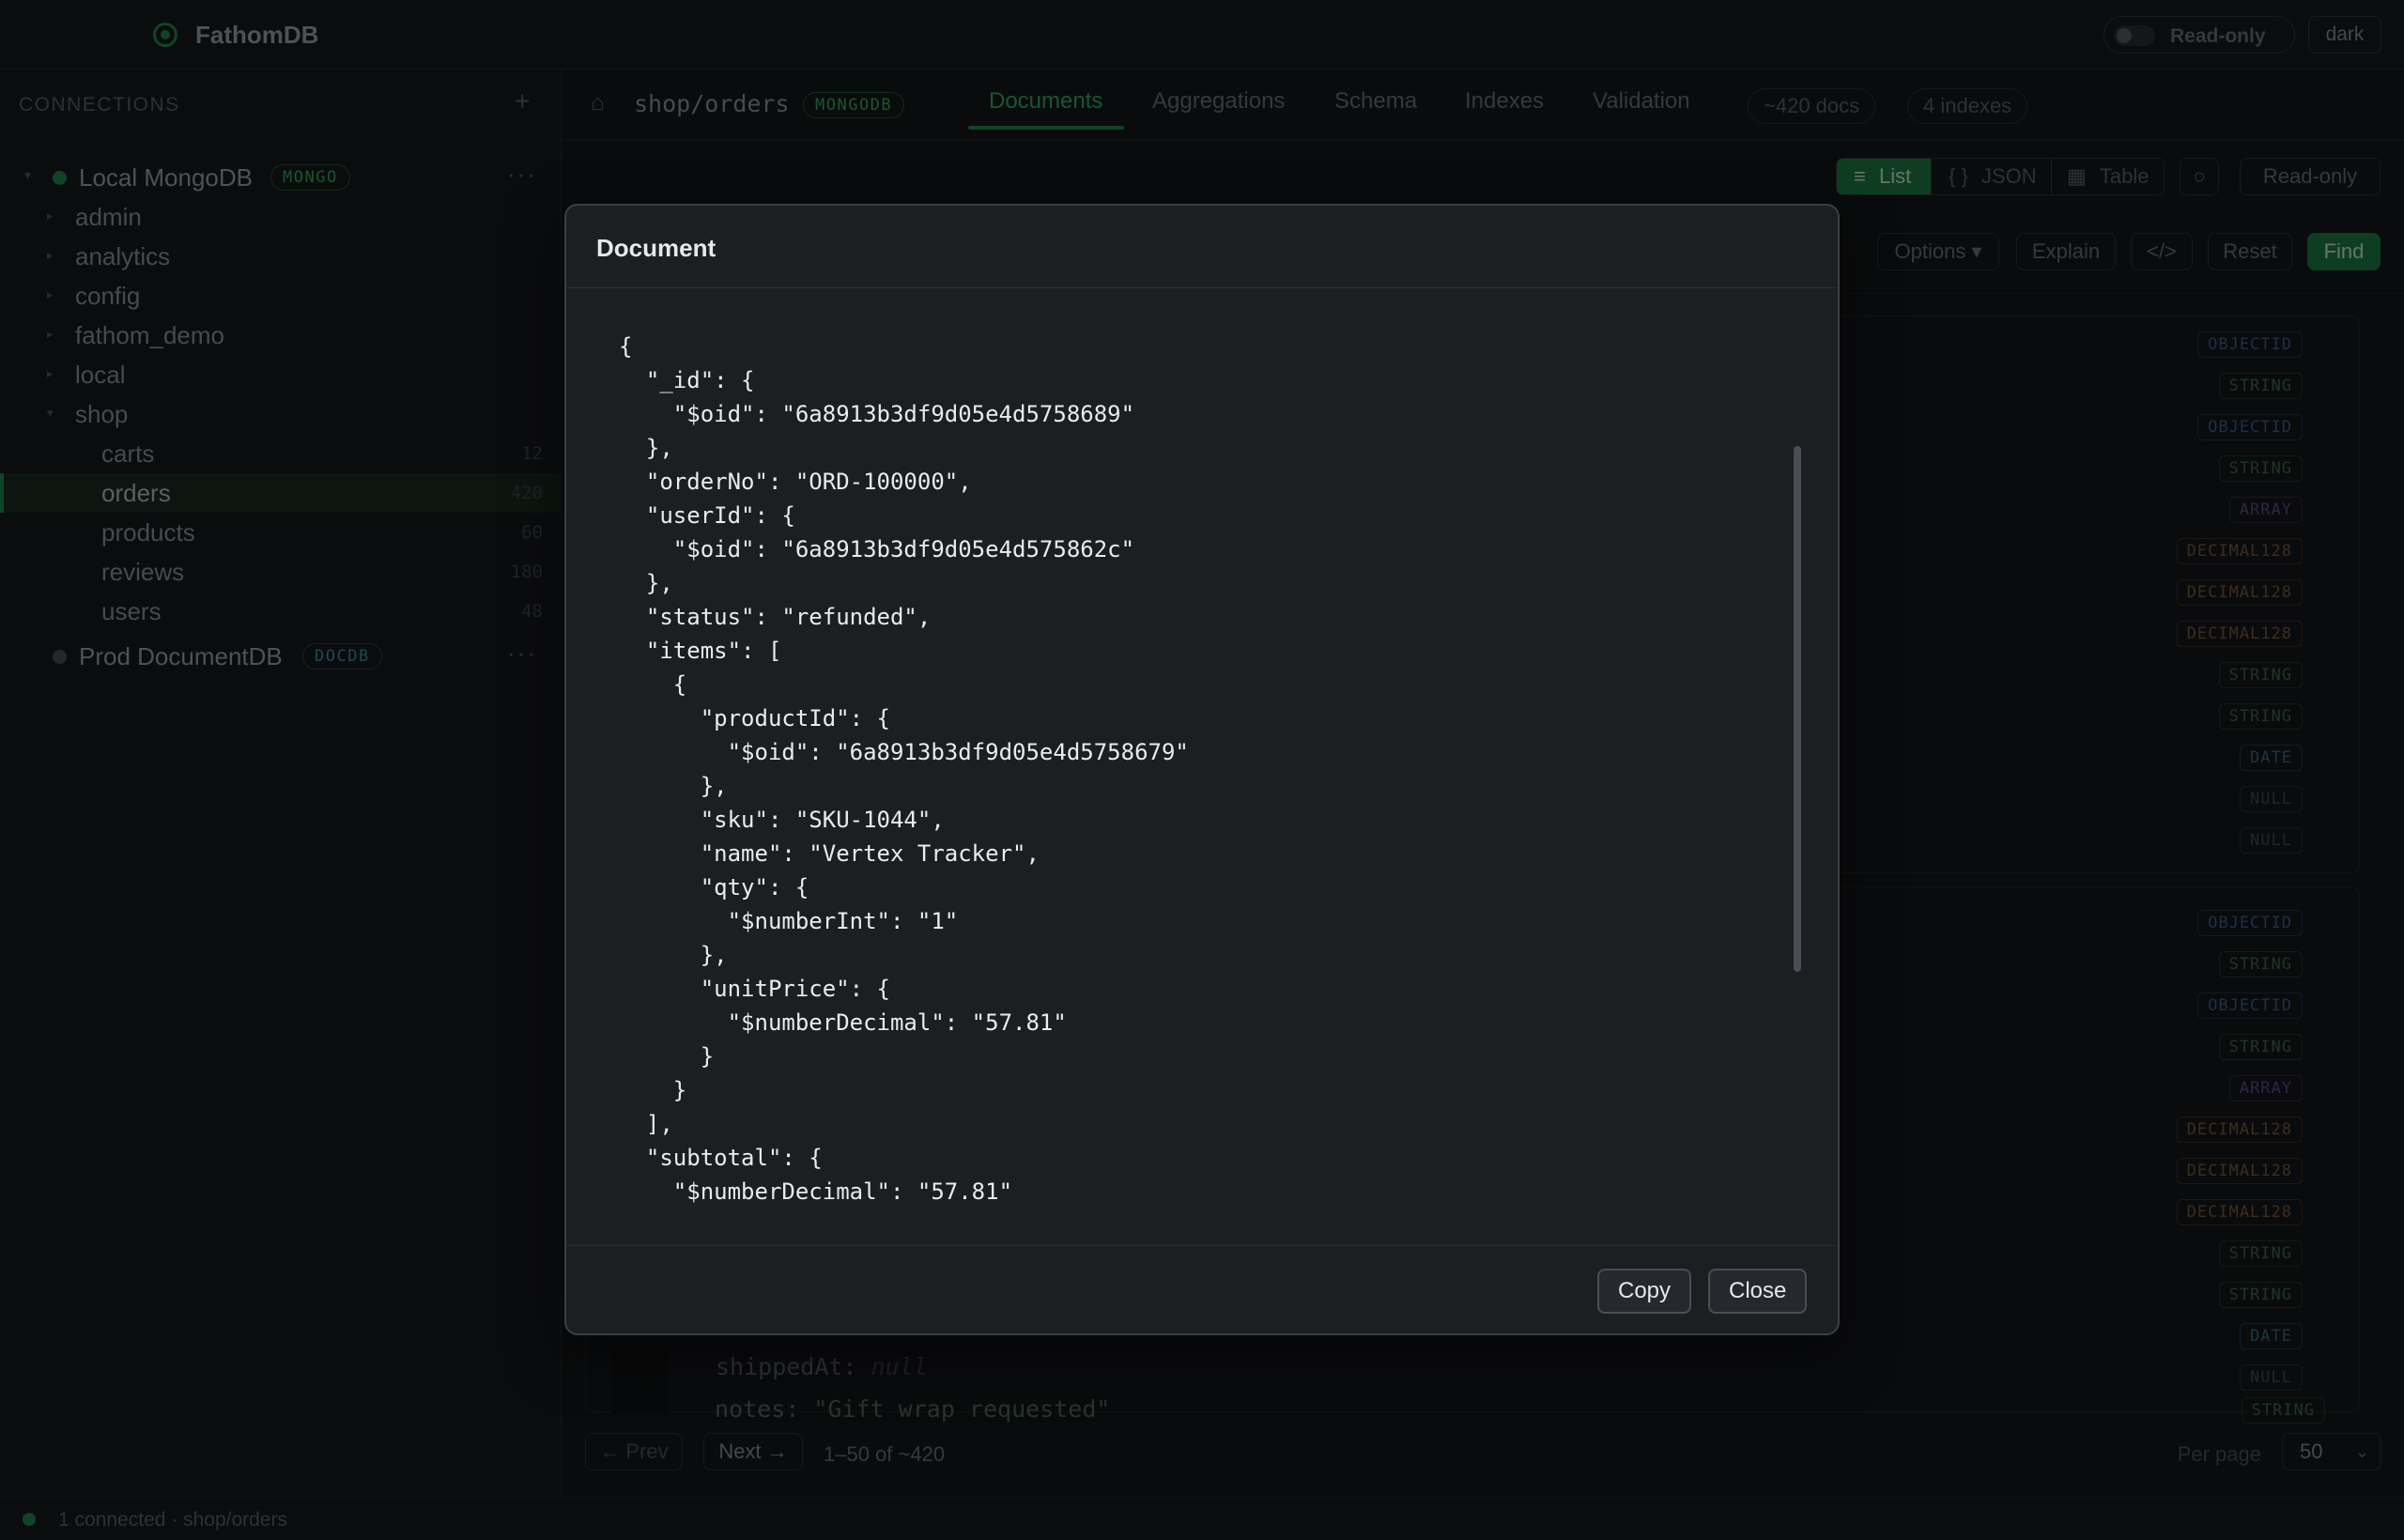  Describe the element at coordinates (1202, 247) in the screenshot. I see `modal-header: Document` at that location.